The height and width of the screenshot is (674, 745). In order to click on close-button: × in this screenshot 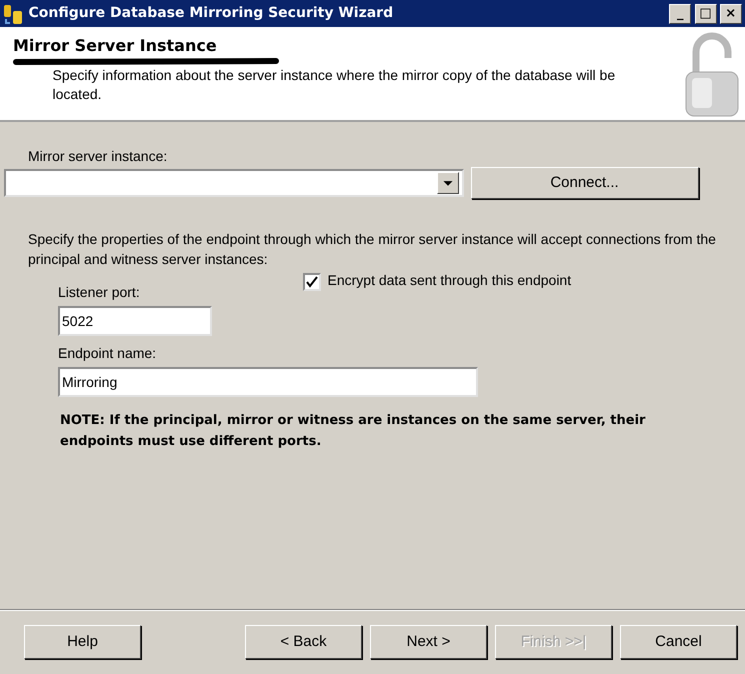, I will do `click(731, 14)`.